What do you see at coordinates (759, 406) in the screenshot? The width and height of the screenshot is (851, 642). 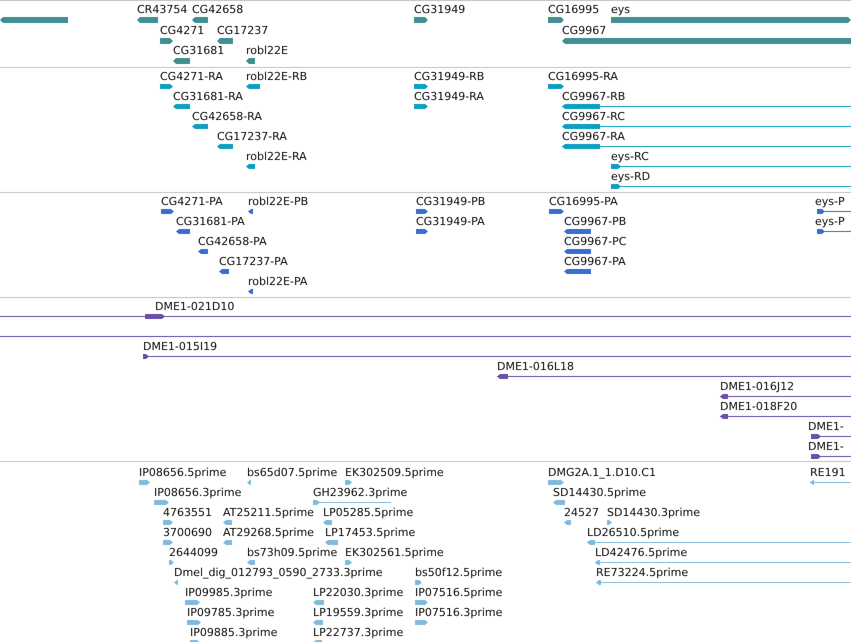 I see `feature-label: DME1-018F20` at bounding box center [759, 406].